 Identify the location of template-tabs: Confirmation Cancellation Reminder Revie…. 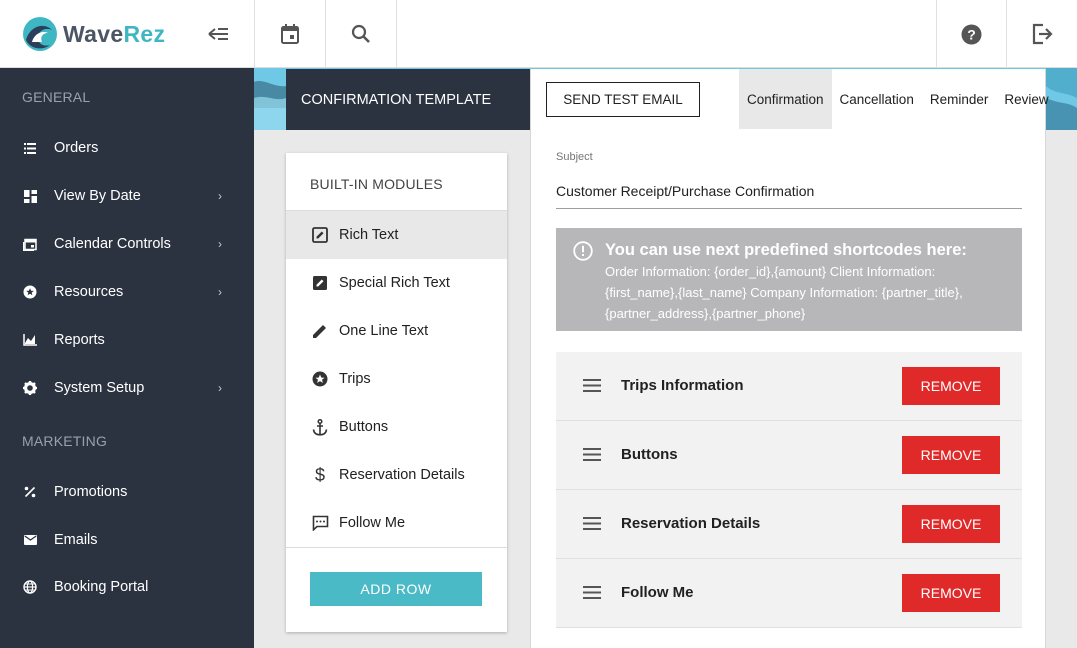
(898, 99).